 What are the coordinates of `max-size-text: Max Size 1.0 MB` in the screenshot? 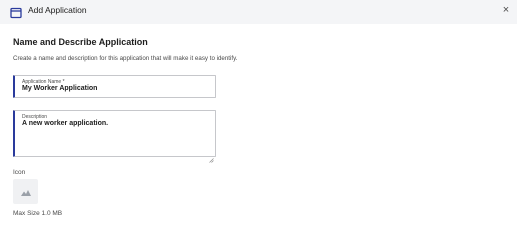 It's located at (38, 213).